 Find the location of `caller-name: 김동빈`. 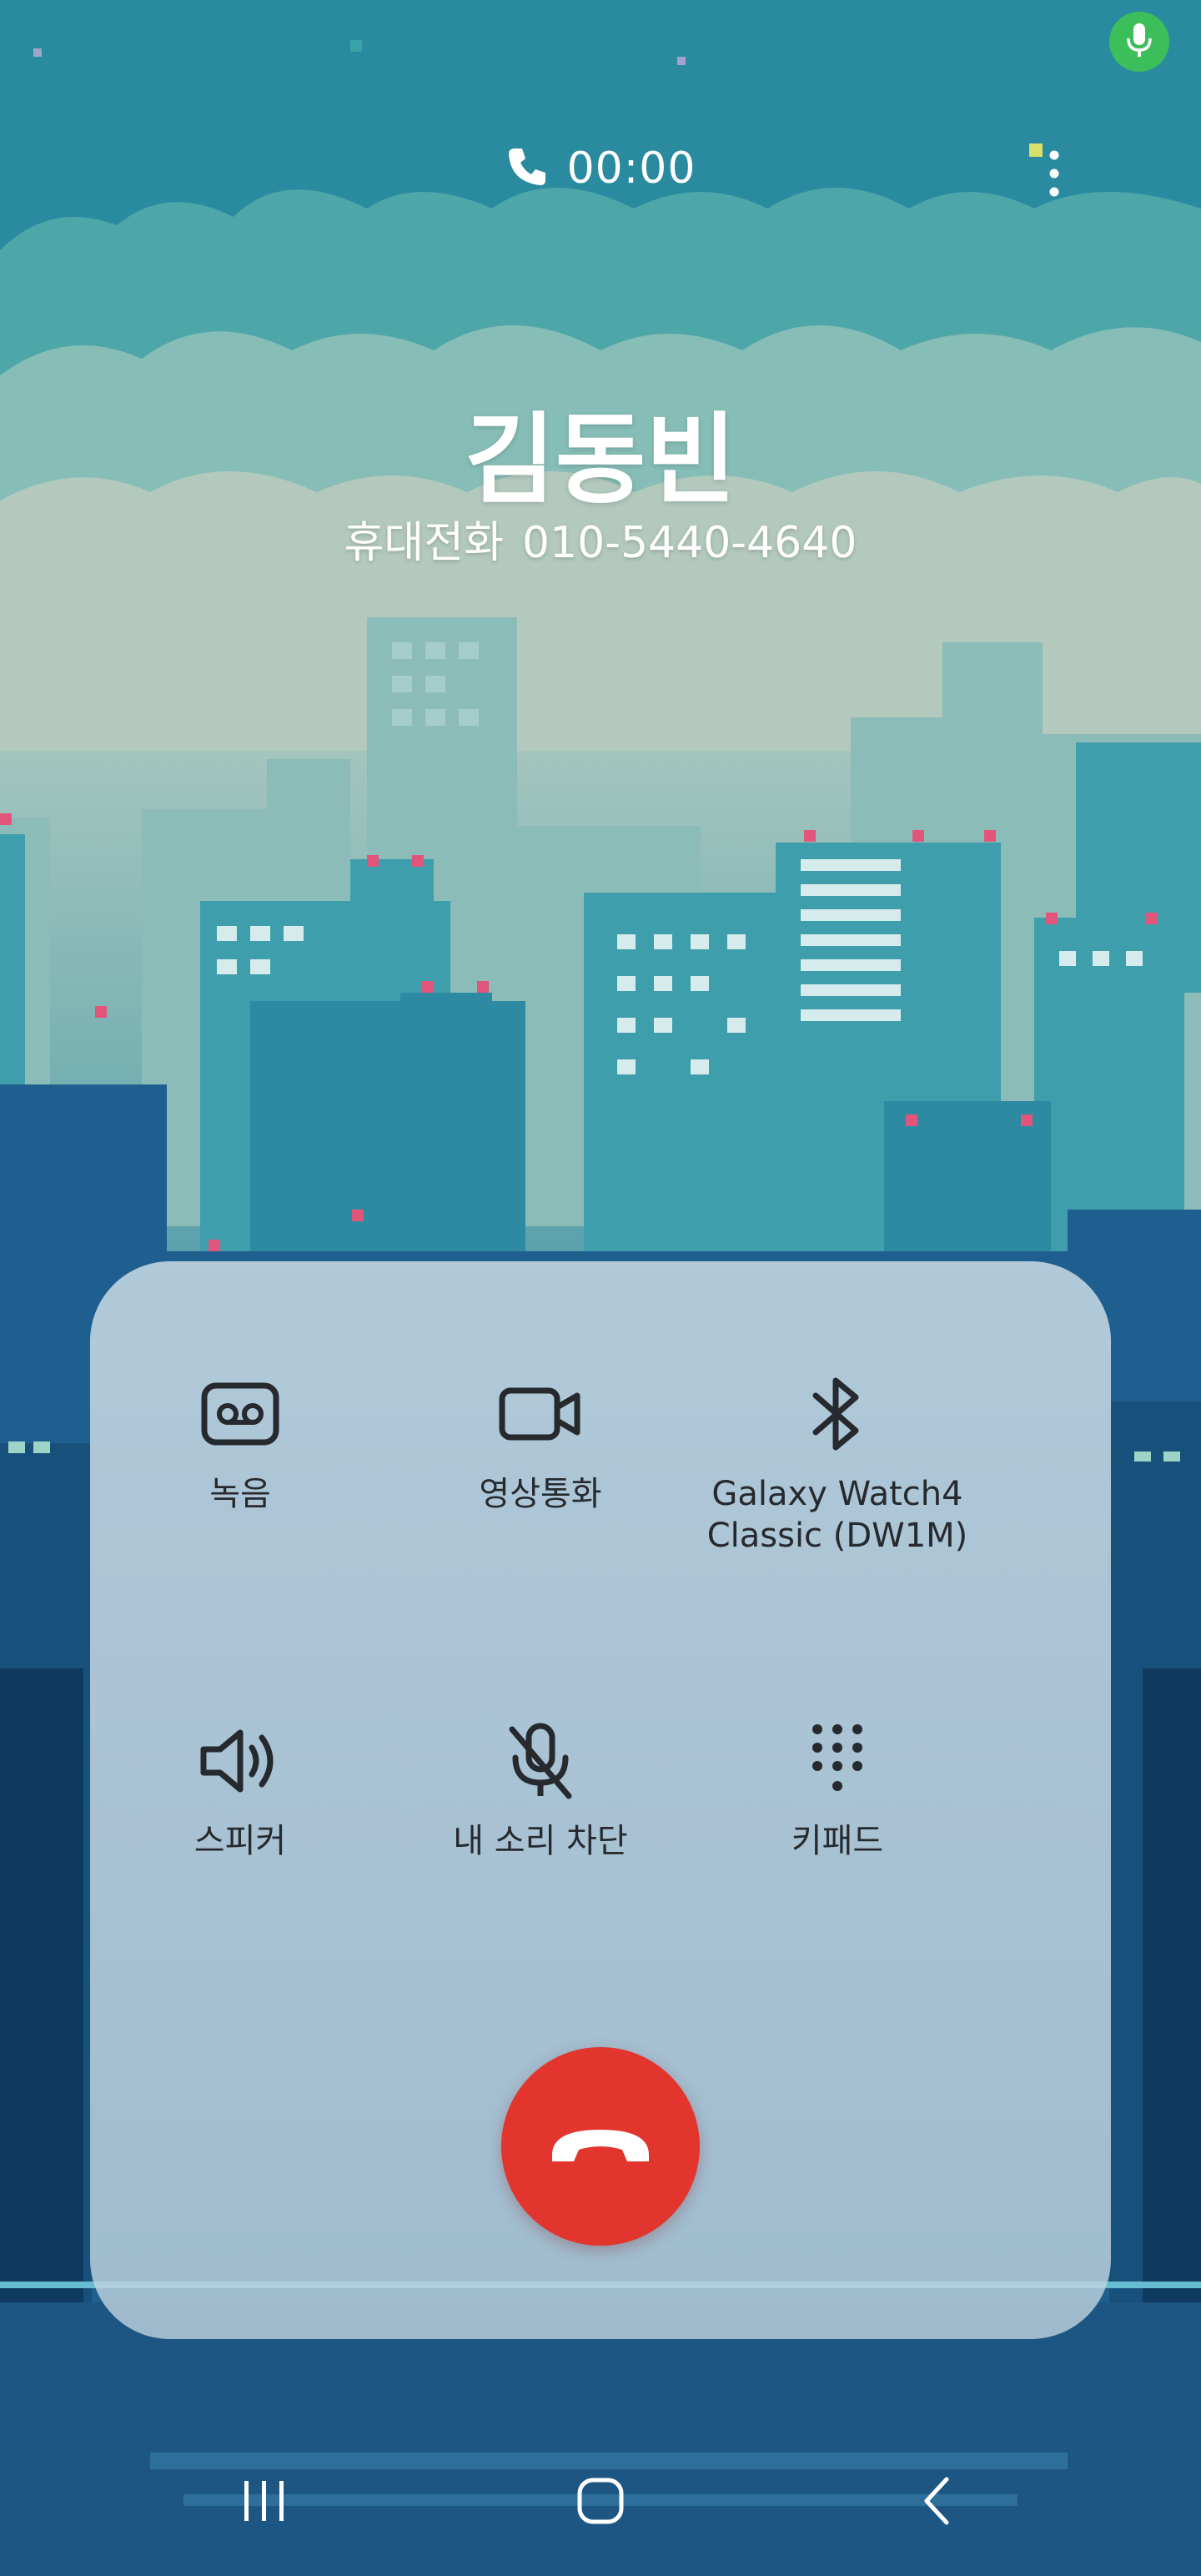

caller-name: 김동빈 is located at coordinates (601, 459).